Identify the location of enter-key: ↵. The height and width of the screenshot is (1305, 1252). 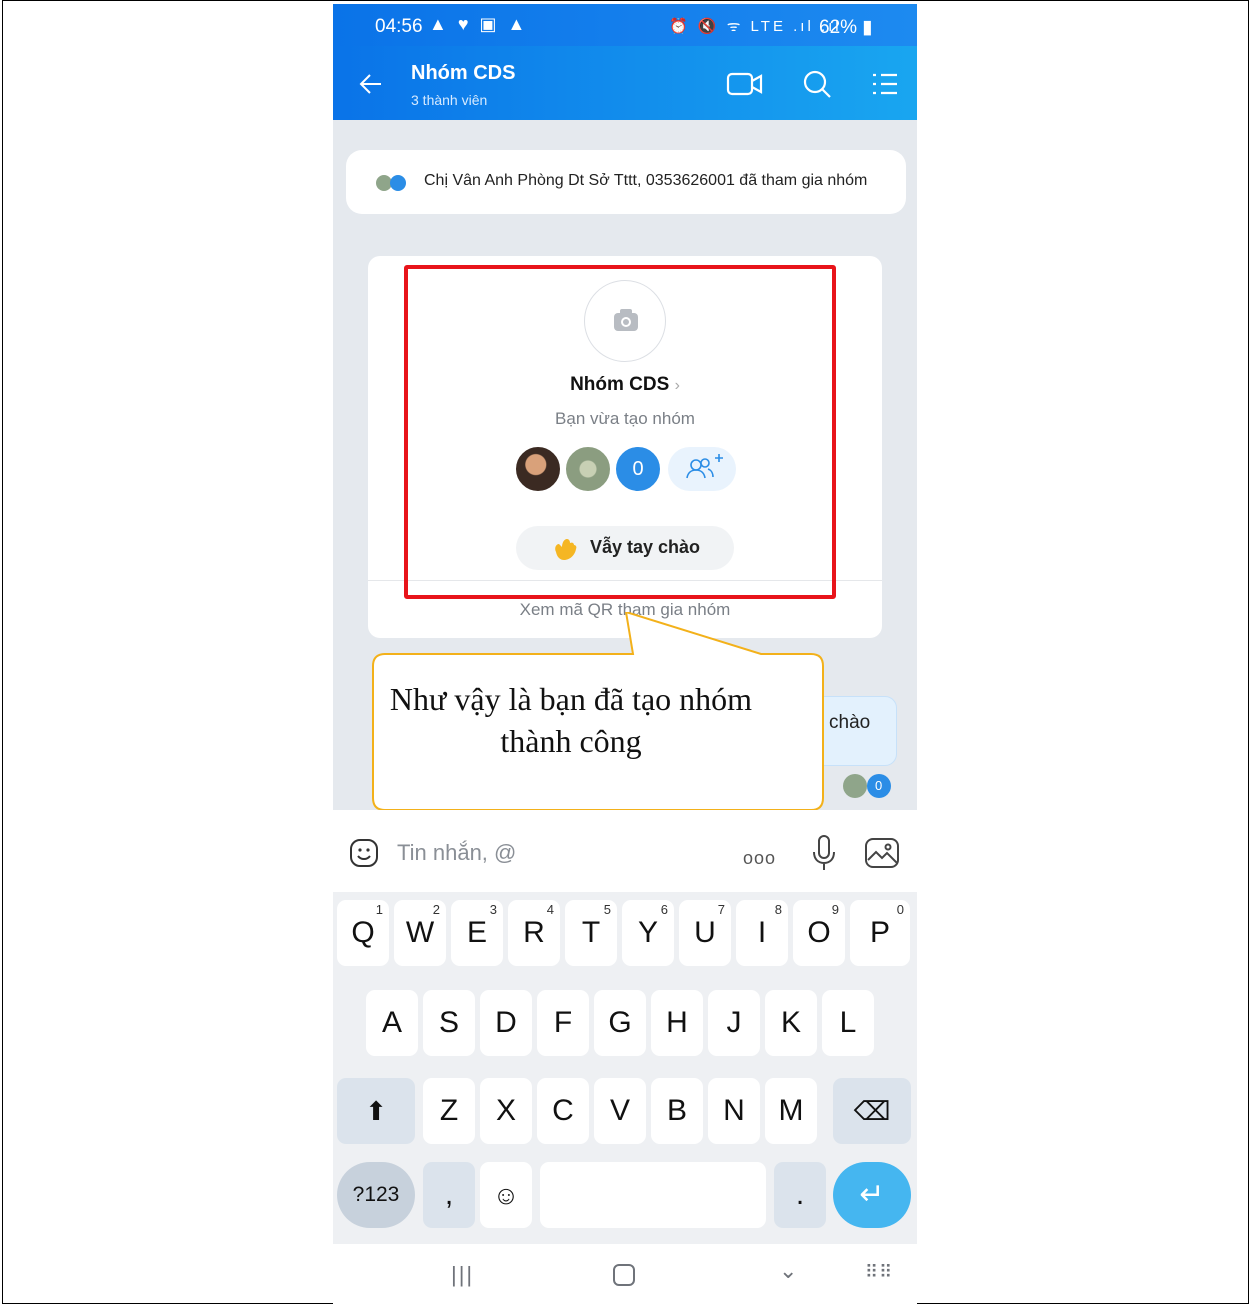
(872, 1195).